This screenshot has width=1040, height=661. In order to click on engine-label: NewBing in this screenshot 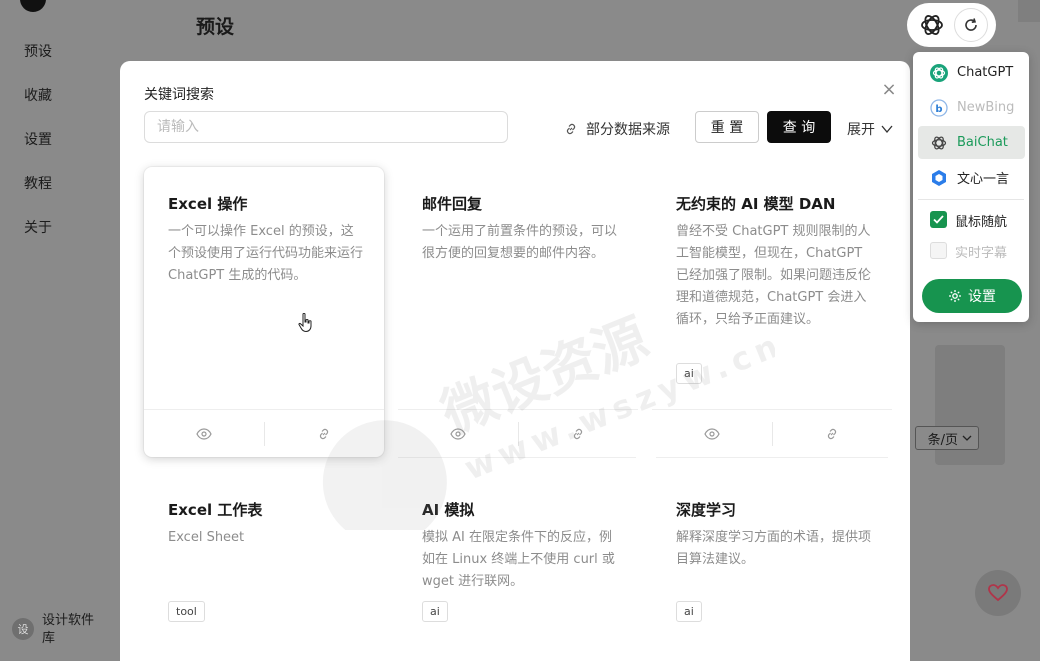, I will do `click(986, 107)`.